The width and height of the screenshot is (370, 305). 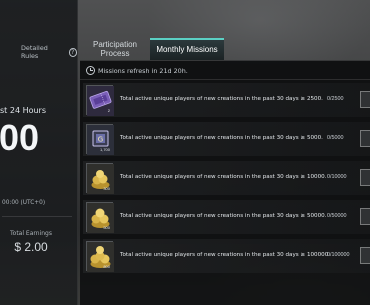 I want to click on reset-time-text: 00:00 (UTC+0), so click(x=24, y=203).